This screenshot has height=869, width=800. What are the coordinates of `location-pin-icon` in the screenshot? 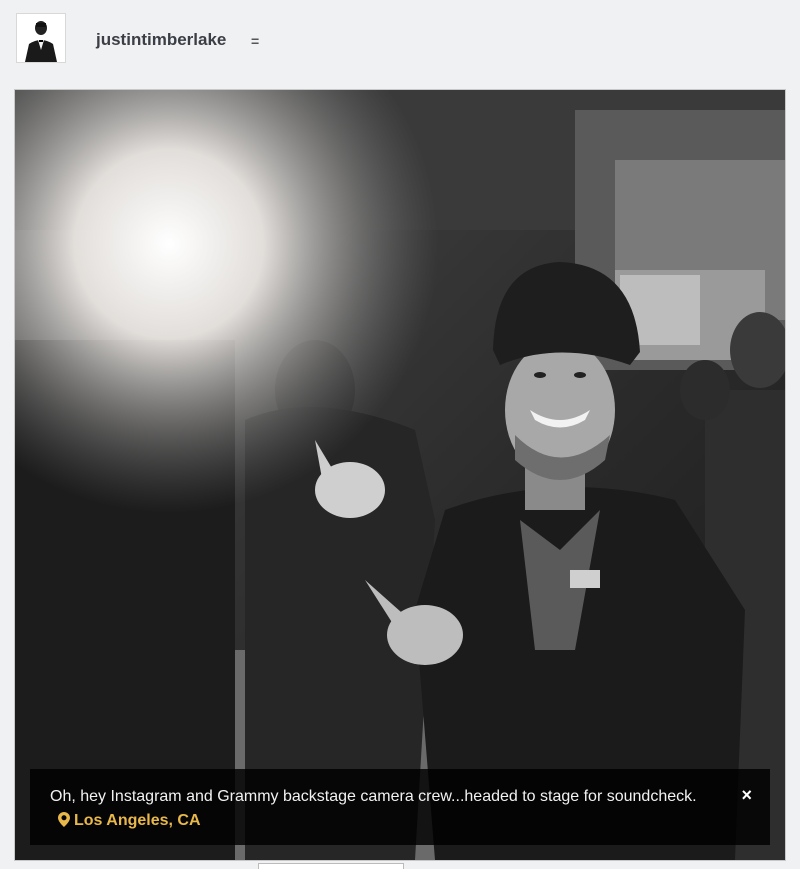 It's located at (64, 819).